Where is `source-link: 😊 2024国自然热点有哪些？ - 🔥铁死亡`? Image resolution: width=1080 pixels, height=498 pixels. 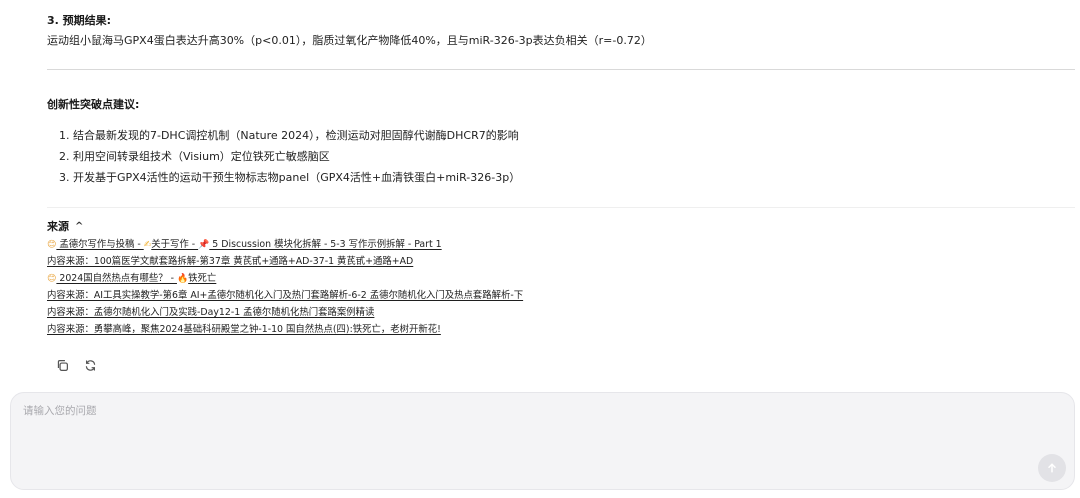 source-link: 😊 2024国自然热点有哪些？ - 🔥铁死亡 is located at coordinates (131, 278).